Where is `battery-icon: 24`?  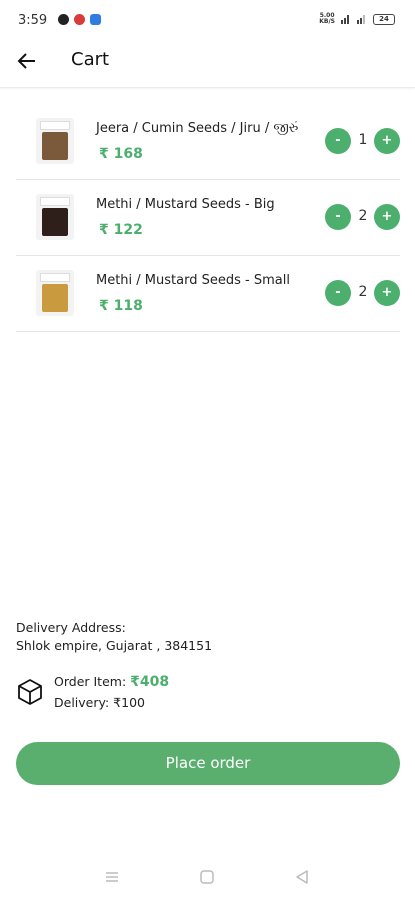
battery-icon: 24 is located at coordinates (384, 19).